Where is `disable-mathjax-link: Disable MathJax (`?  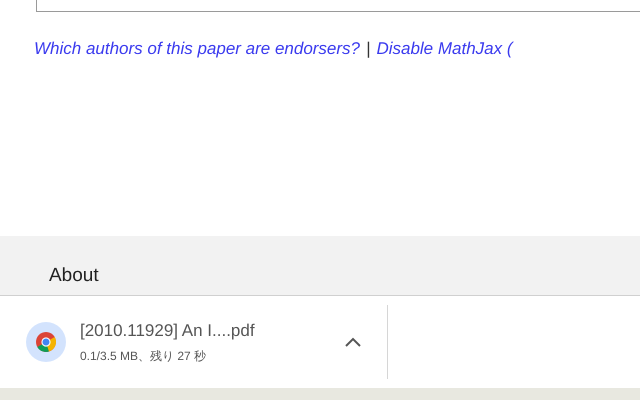
disable-mathjax-link: Disable MathJax ( is located at coordinates (444, 49).